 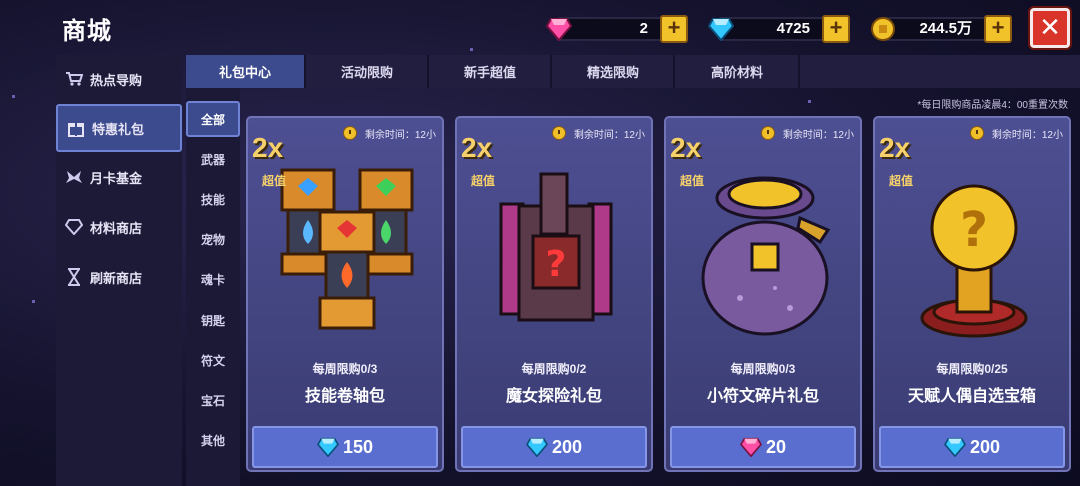 What do you see at coordinates (74, 79) in the screenshot?
I see `cart-icon` at bounding box center [74, 79].